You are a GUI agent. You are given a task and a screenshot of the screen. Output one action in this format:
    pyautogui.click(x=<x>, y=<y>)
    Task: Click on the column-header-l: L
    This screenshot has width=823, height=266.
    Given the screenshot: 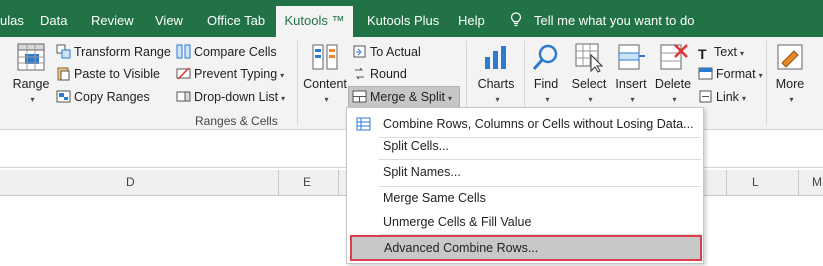 What is the action you would take?
    pyautogui.click(x=755, y=182)
    